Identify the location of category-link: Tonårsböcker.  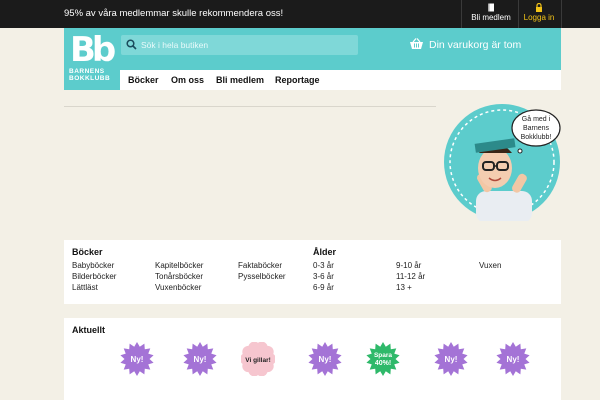
(179, 276).